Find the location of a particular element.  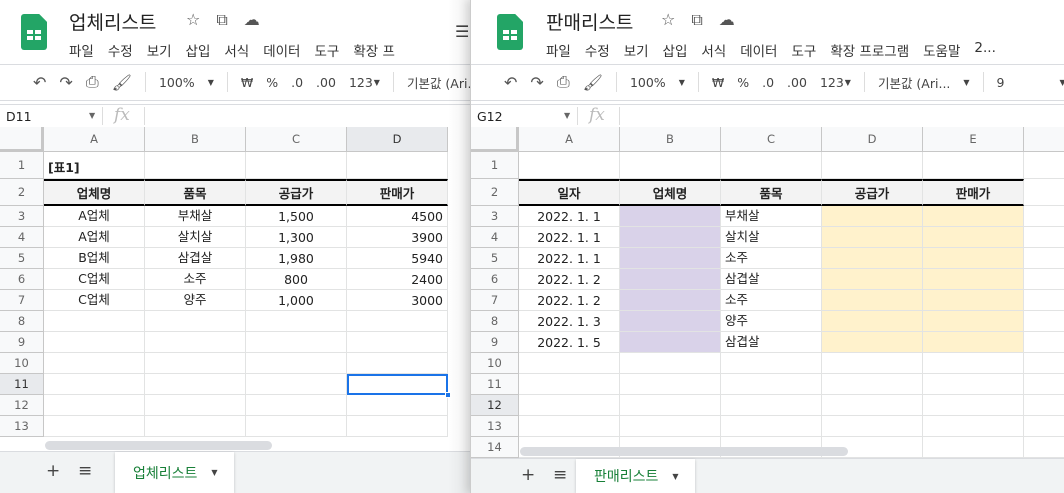

column-header-F: F is located at coordinates (1044, 139).